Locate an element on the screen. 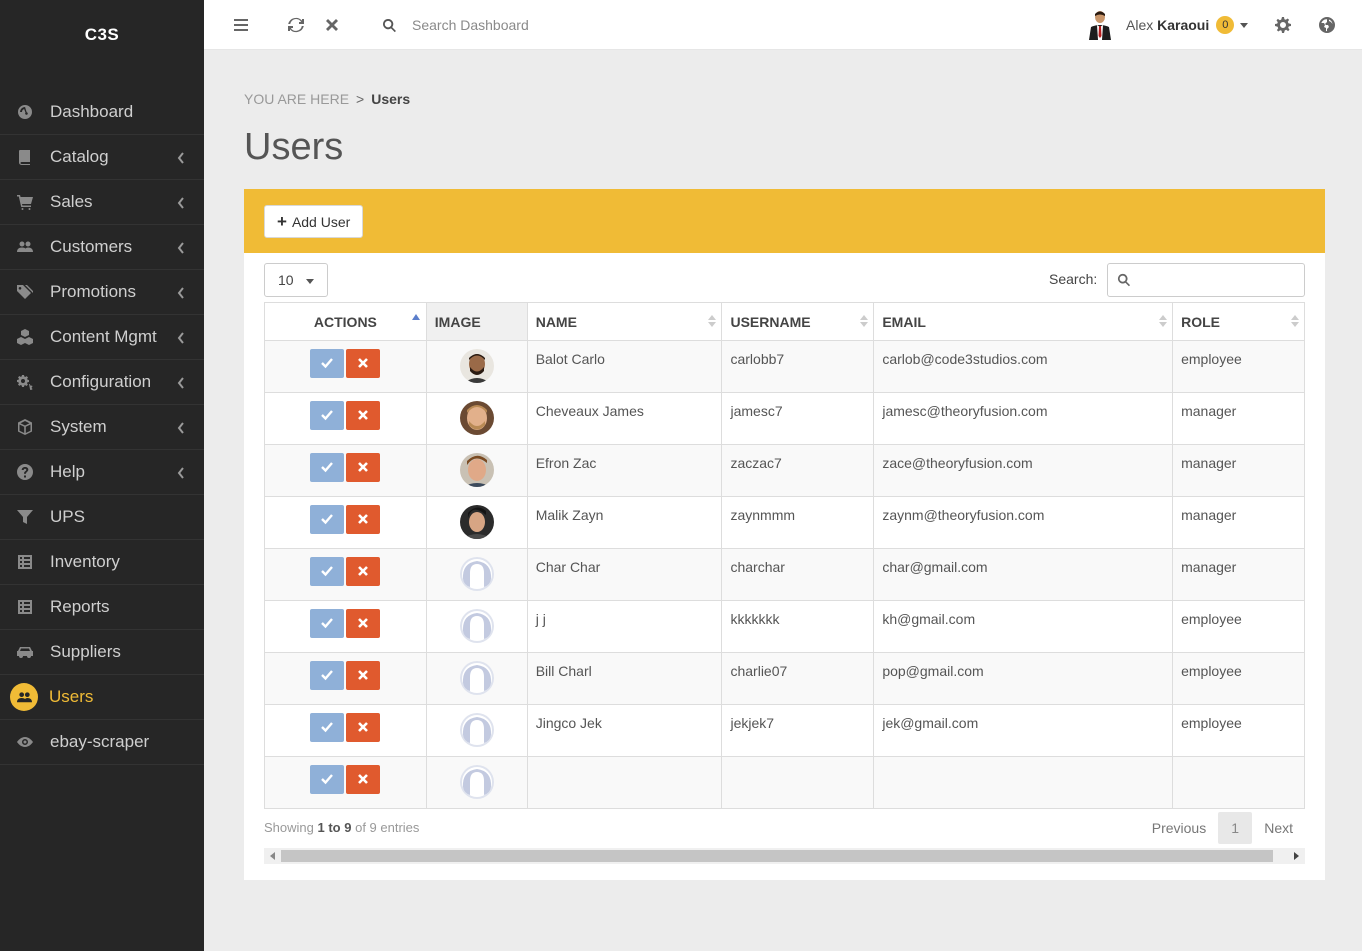 This screenshot has width=1362, height=951. sidebar-item-help: Help is located at coordinates (102, 472).